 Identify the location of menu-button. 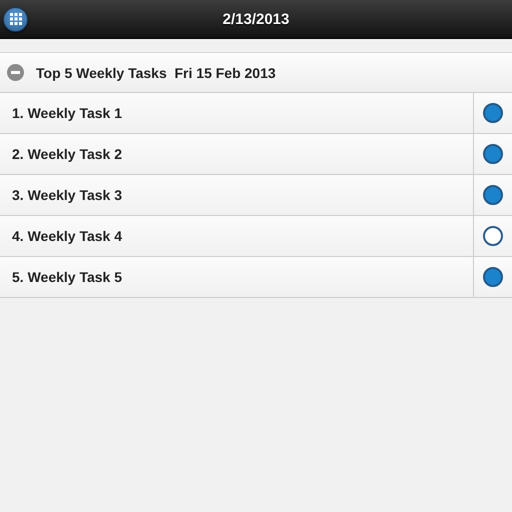
(15, 19).